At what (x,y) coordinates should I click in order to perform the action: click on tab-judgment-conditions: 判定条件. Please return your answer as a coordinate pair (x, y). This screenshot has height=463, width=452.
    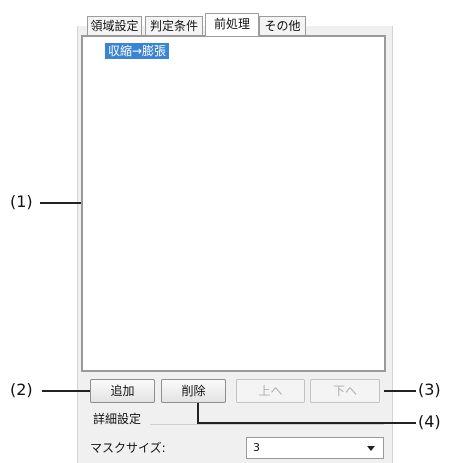
    Looking at the image, I should click on (174, 25).